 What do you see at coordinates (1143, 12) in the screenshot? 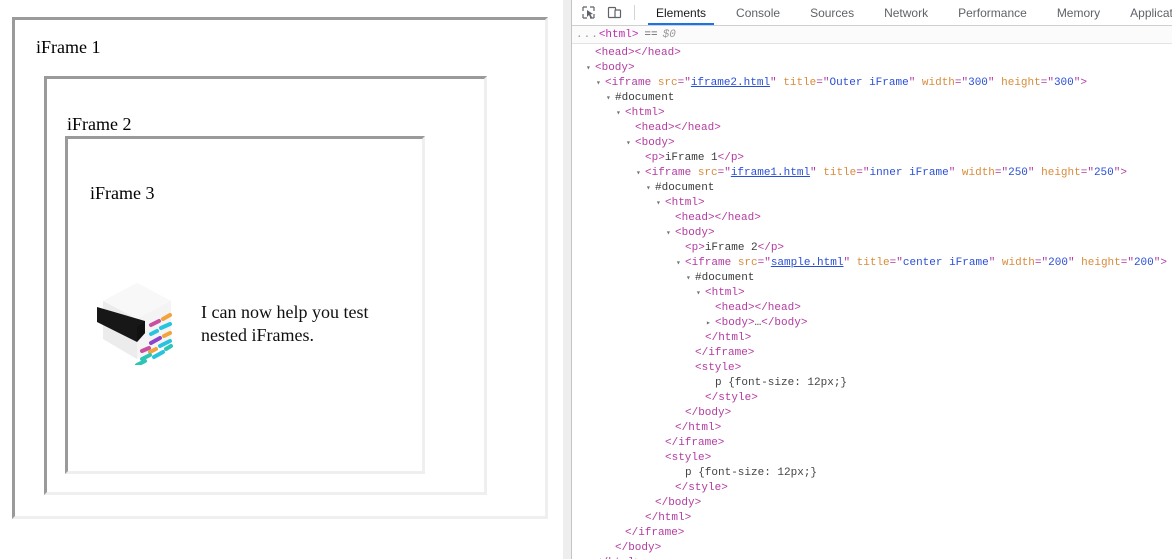
I see `tab-application: Application` at bounding box center [1143, 12].